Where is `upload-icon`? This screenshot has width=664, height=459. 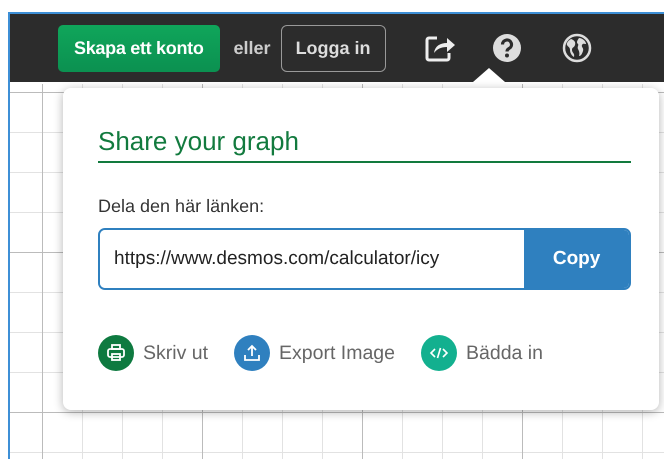
upload-icon is located at coordinates (252, 353).